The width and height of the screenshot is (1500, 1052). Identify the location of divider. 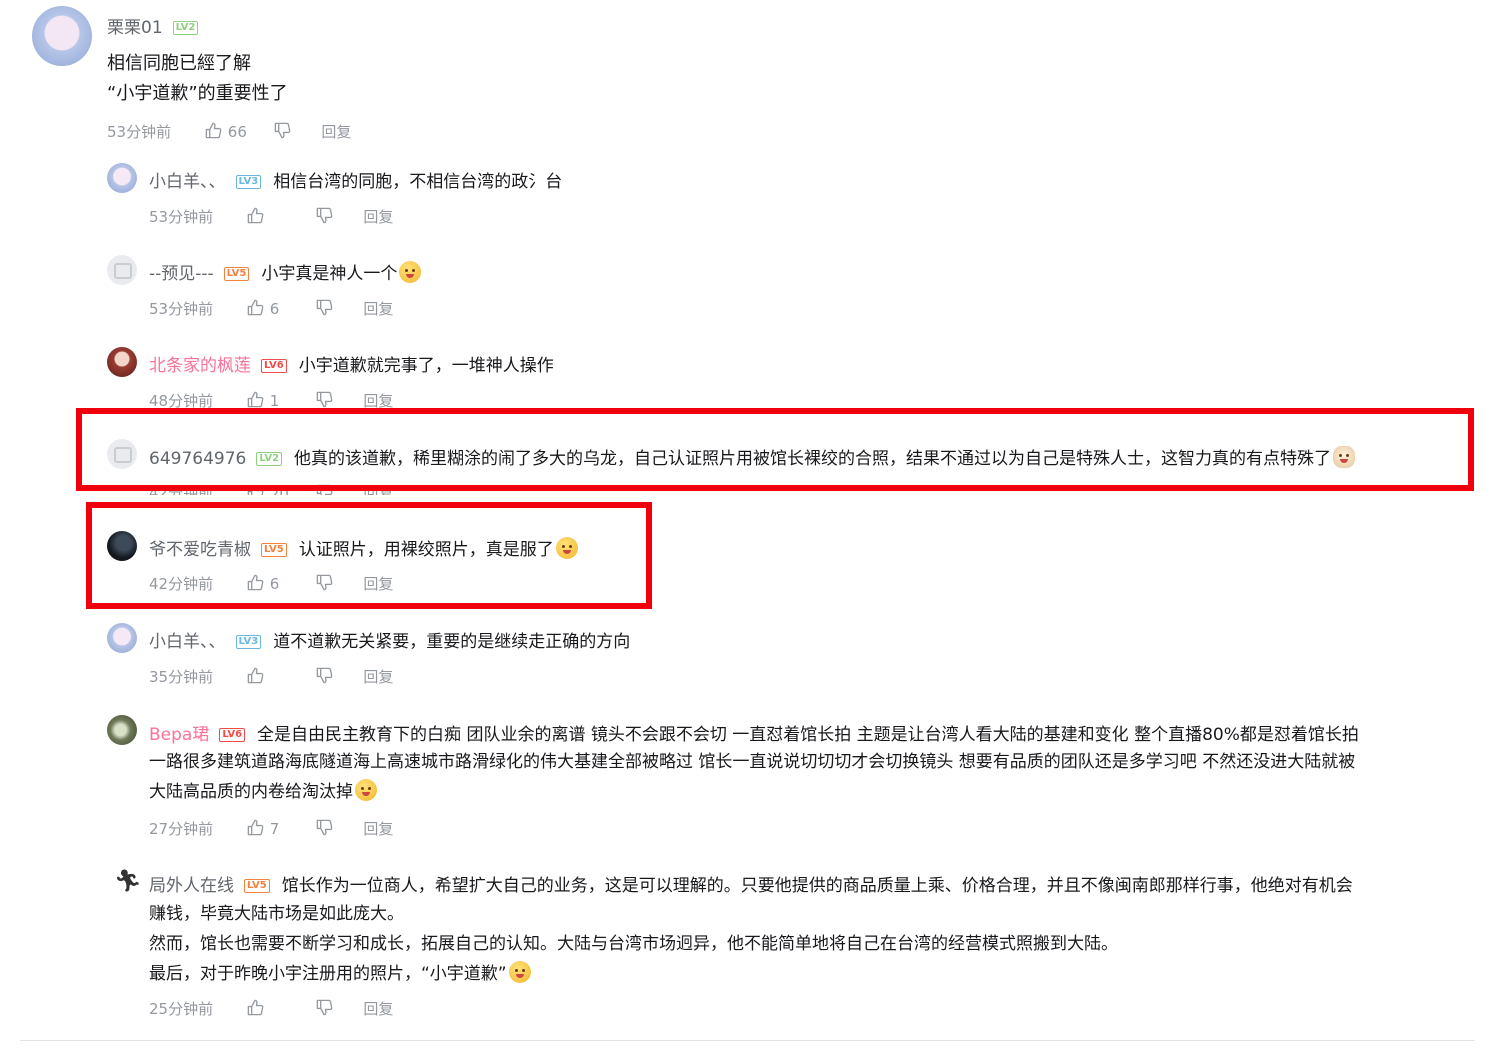
(747, 1040).